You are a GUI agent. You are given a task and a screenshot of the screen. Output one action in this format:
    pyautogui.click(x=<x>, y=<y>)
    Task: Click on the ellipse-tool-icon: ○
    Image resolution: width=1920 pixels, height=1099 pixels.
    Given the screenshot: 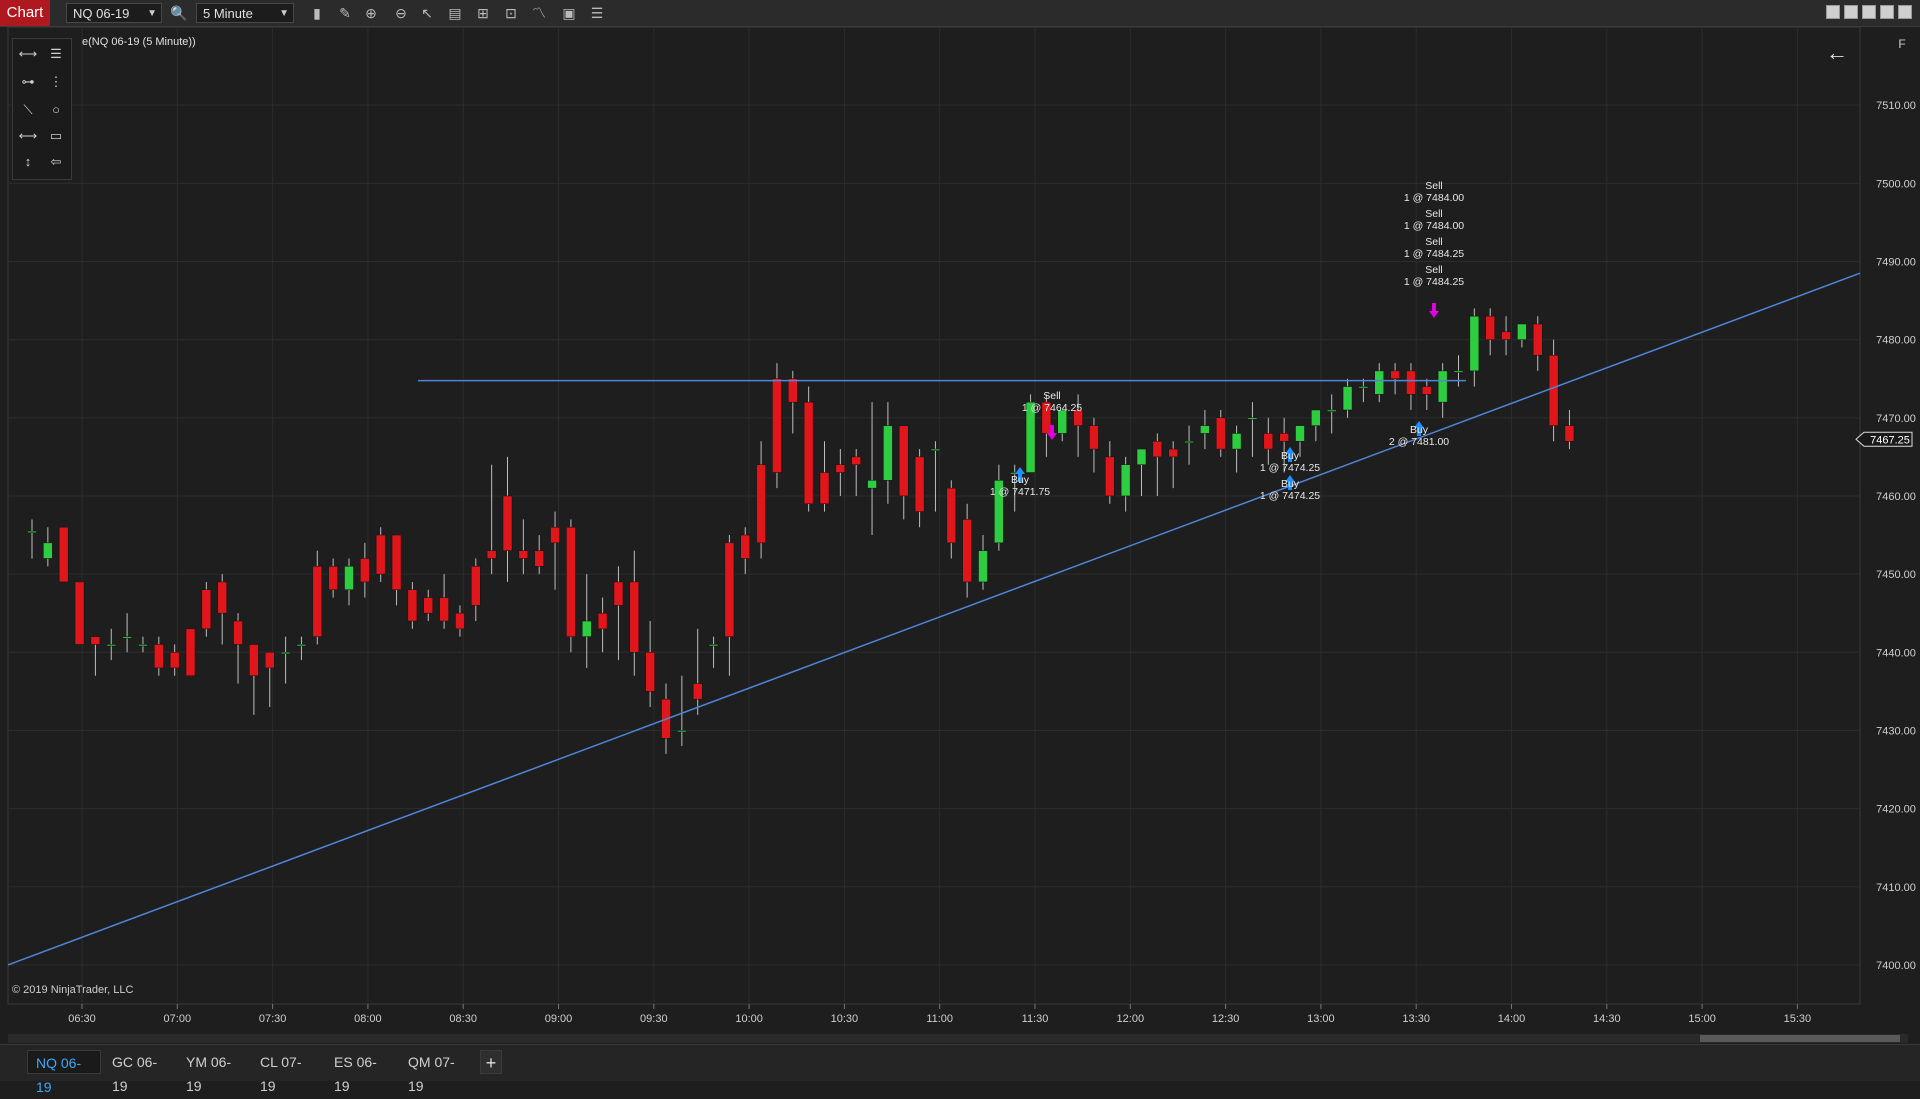 What is the action you would take?
    pyautogui.click(x=56, y=110)
    